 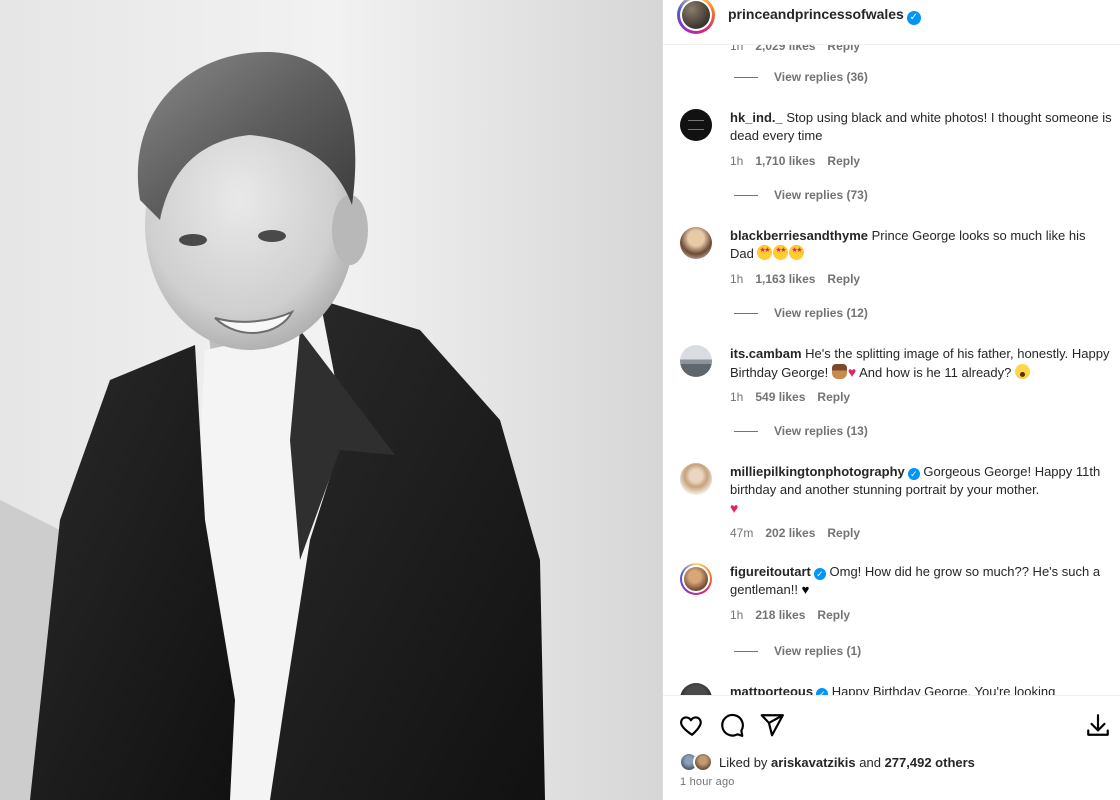 I want to click on comment-likes: 202 likes, so click(x=790, y=533).